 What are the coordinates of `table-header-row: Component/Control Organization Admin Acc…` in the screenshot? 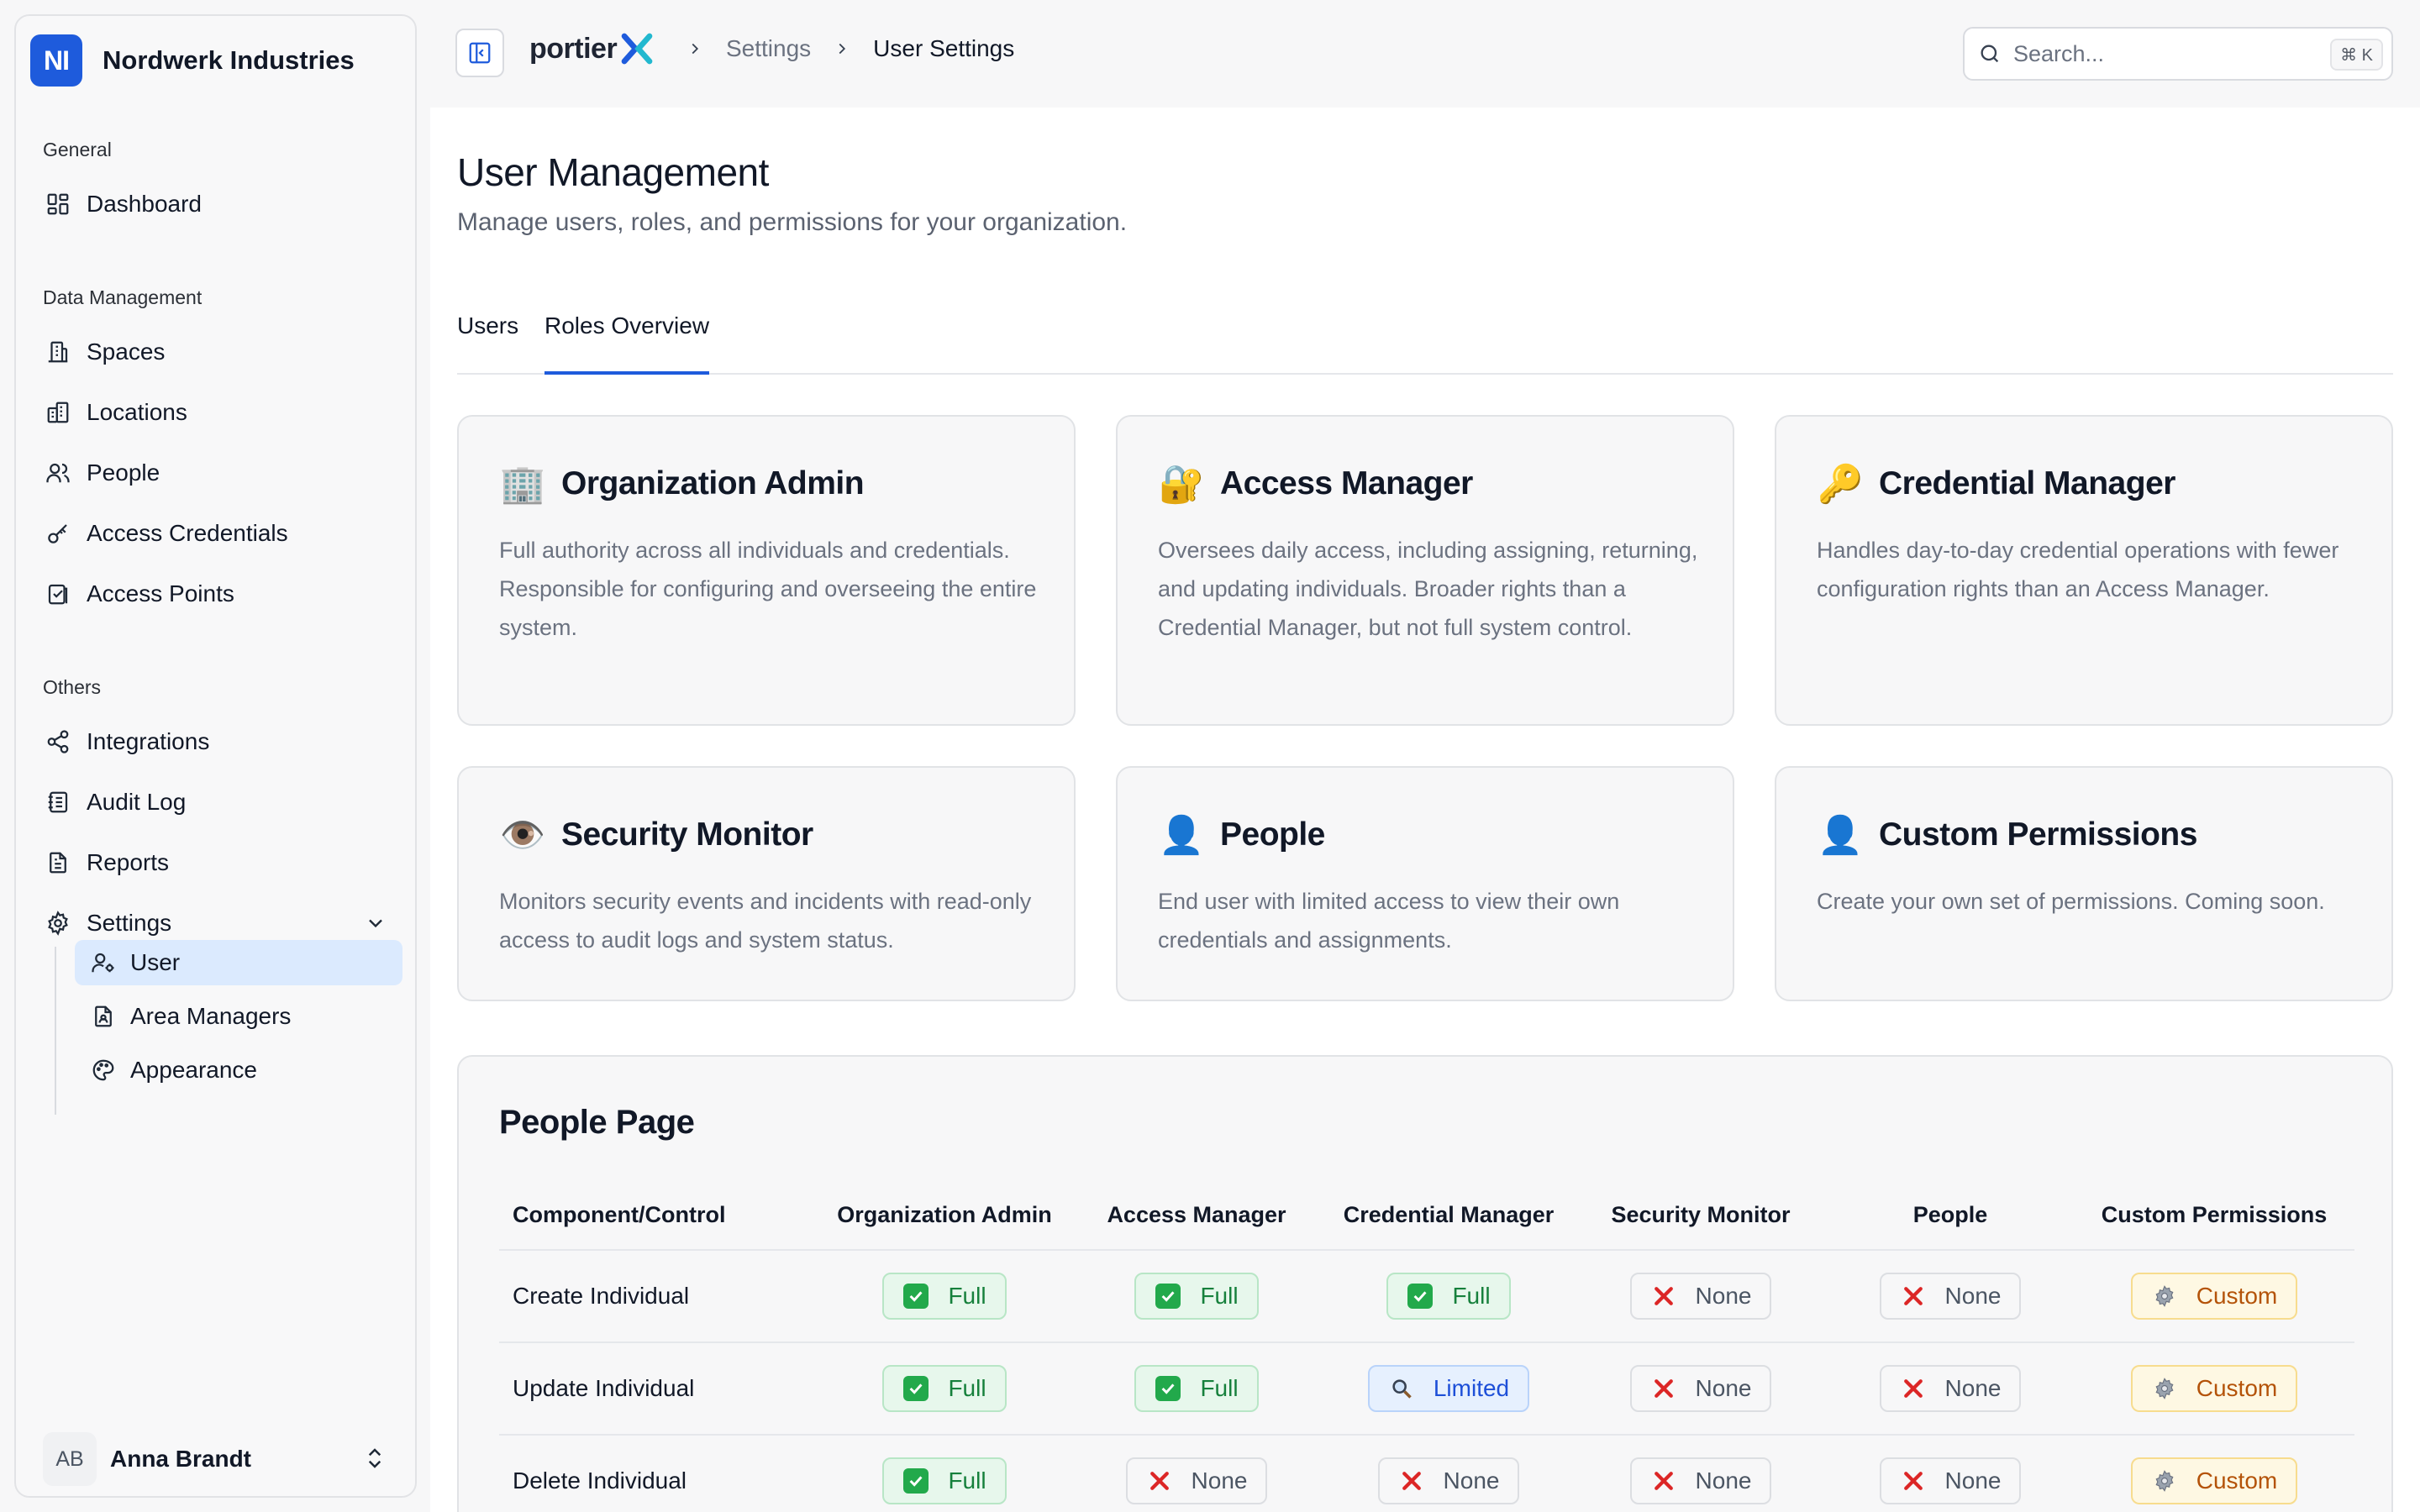 It's located at (1426, 1216).